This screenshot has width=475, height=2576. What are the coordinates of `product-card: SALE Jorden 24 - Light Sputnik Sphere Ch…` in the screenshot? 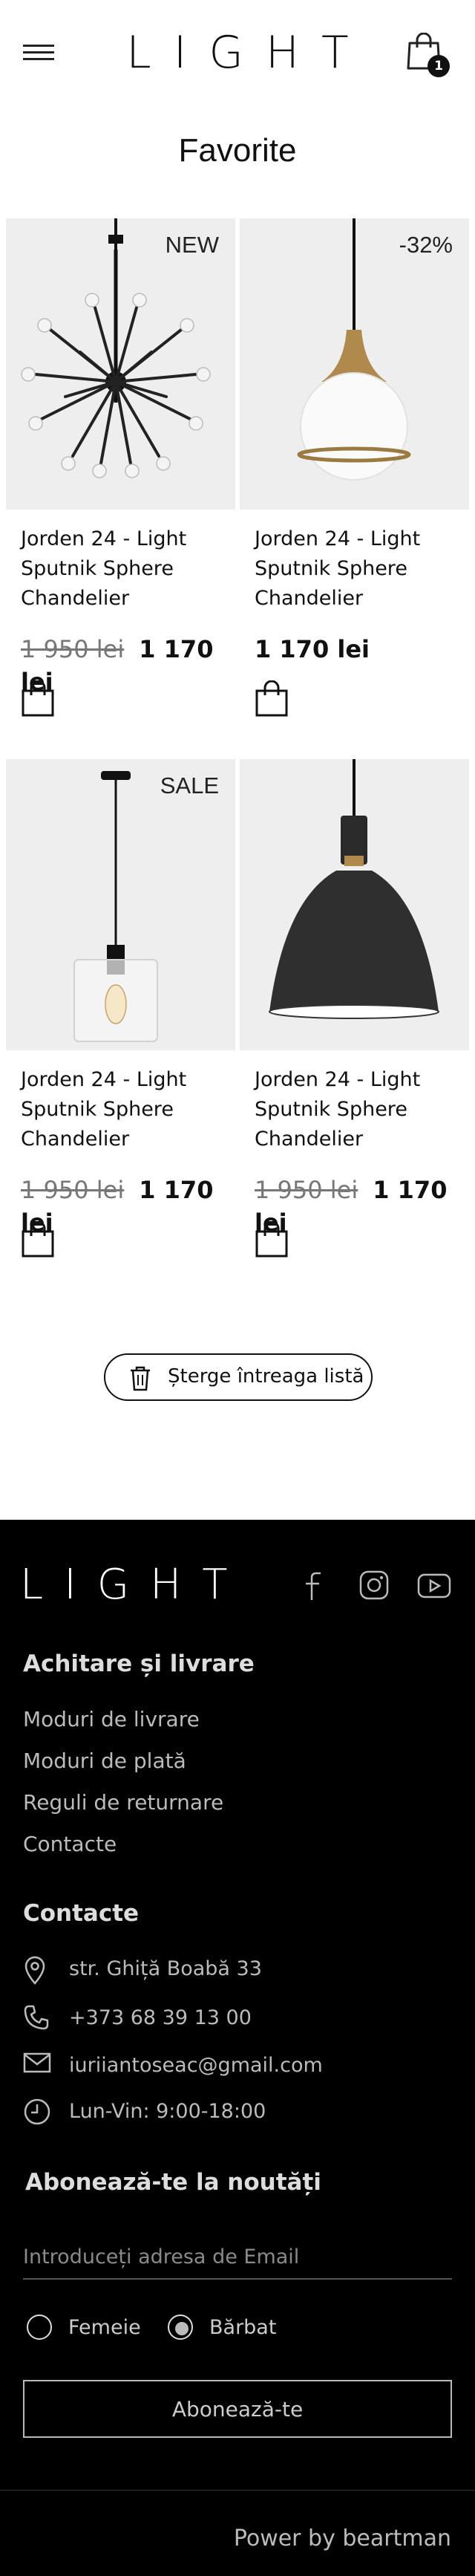 It's located at (120, 1008).